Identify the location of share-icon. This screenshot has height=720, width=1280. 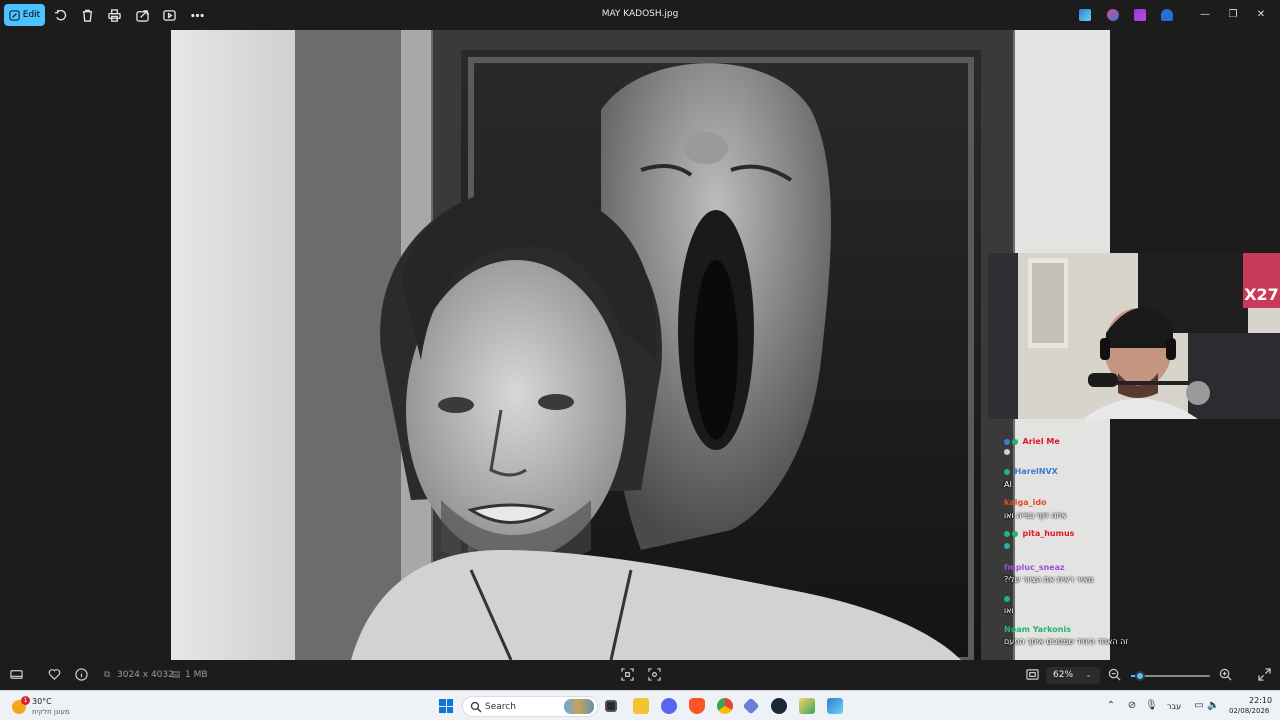
(142, 15).